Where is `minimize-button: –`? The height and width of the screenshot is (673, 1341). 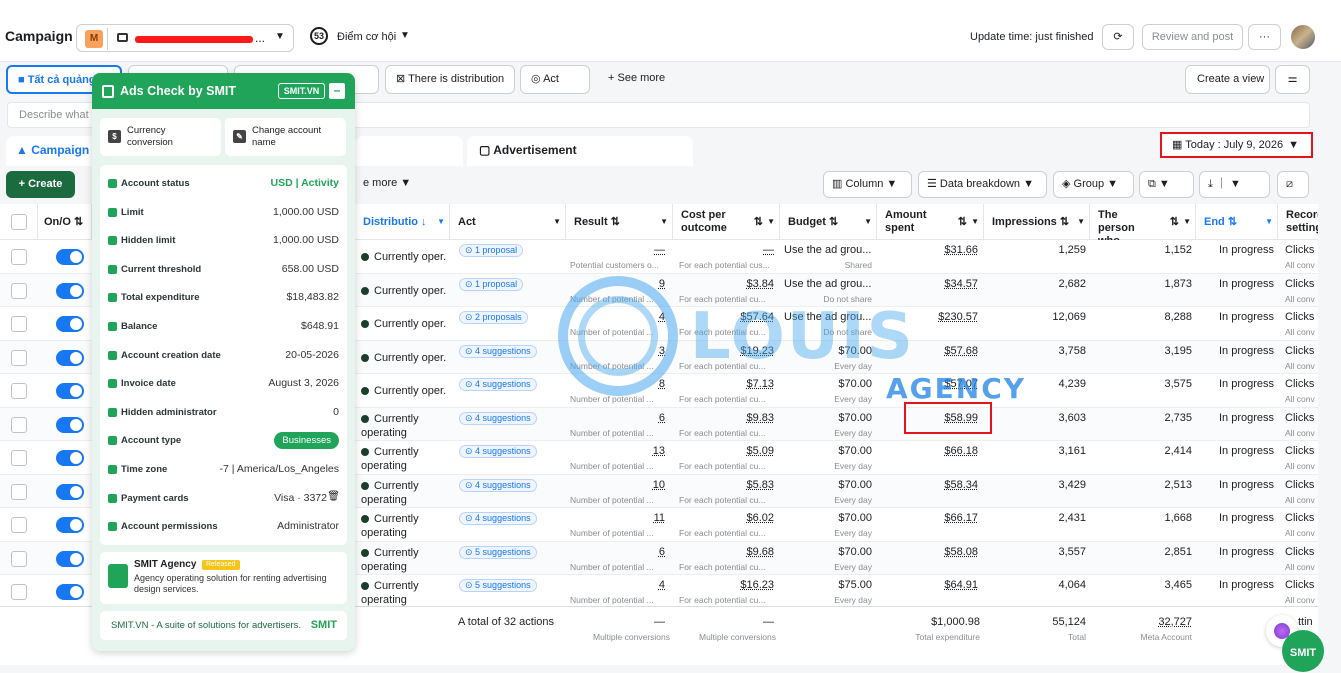
minimize-button: – is located at coordinates (337, 91).